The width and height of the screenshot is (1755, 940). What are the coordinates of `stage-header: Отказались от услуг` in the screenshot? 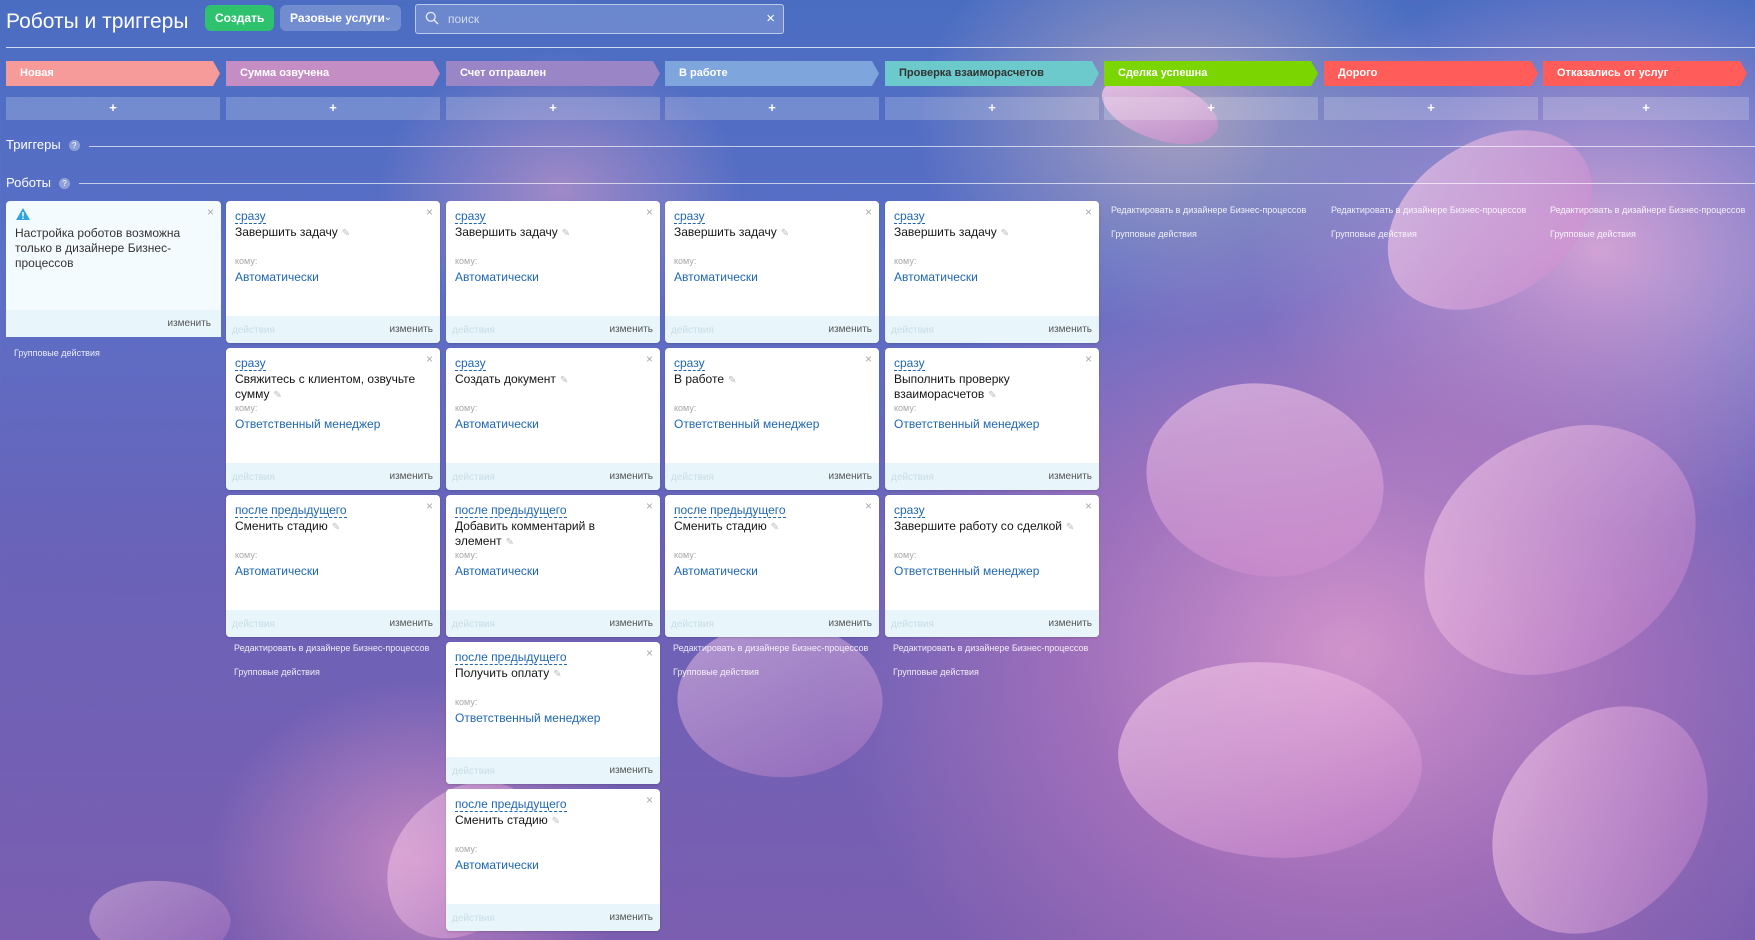 It's located at (1645, 73).